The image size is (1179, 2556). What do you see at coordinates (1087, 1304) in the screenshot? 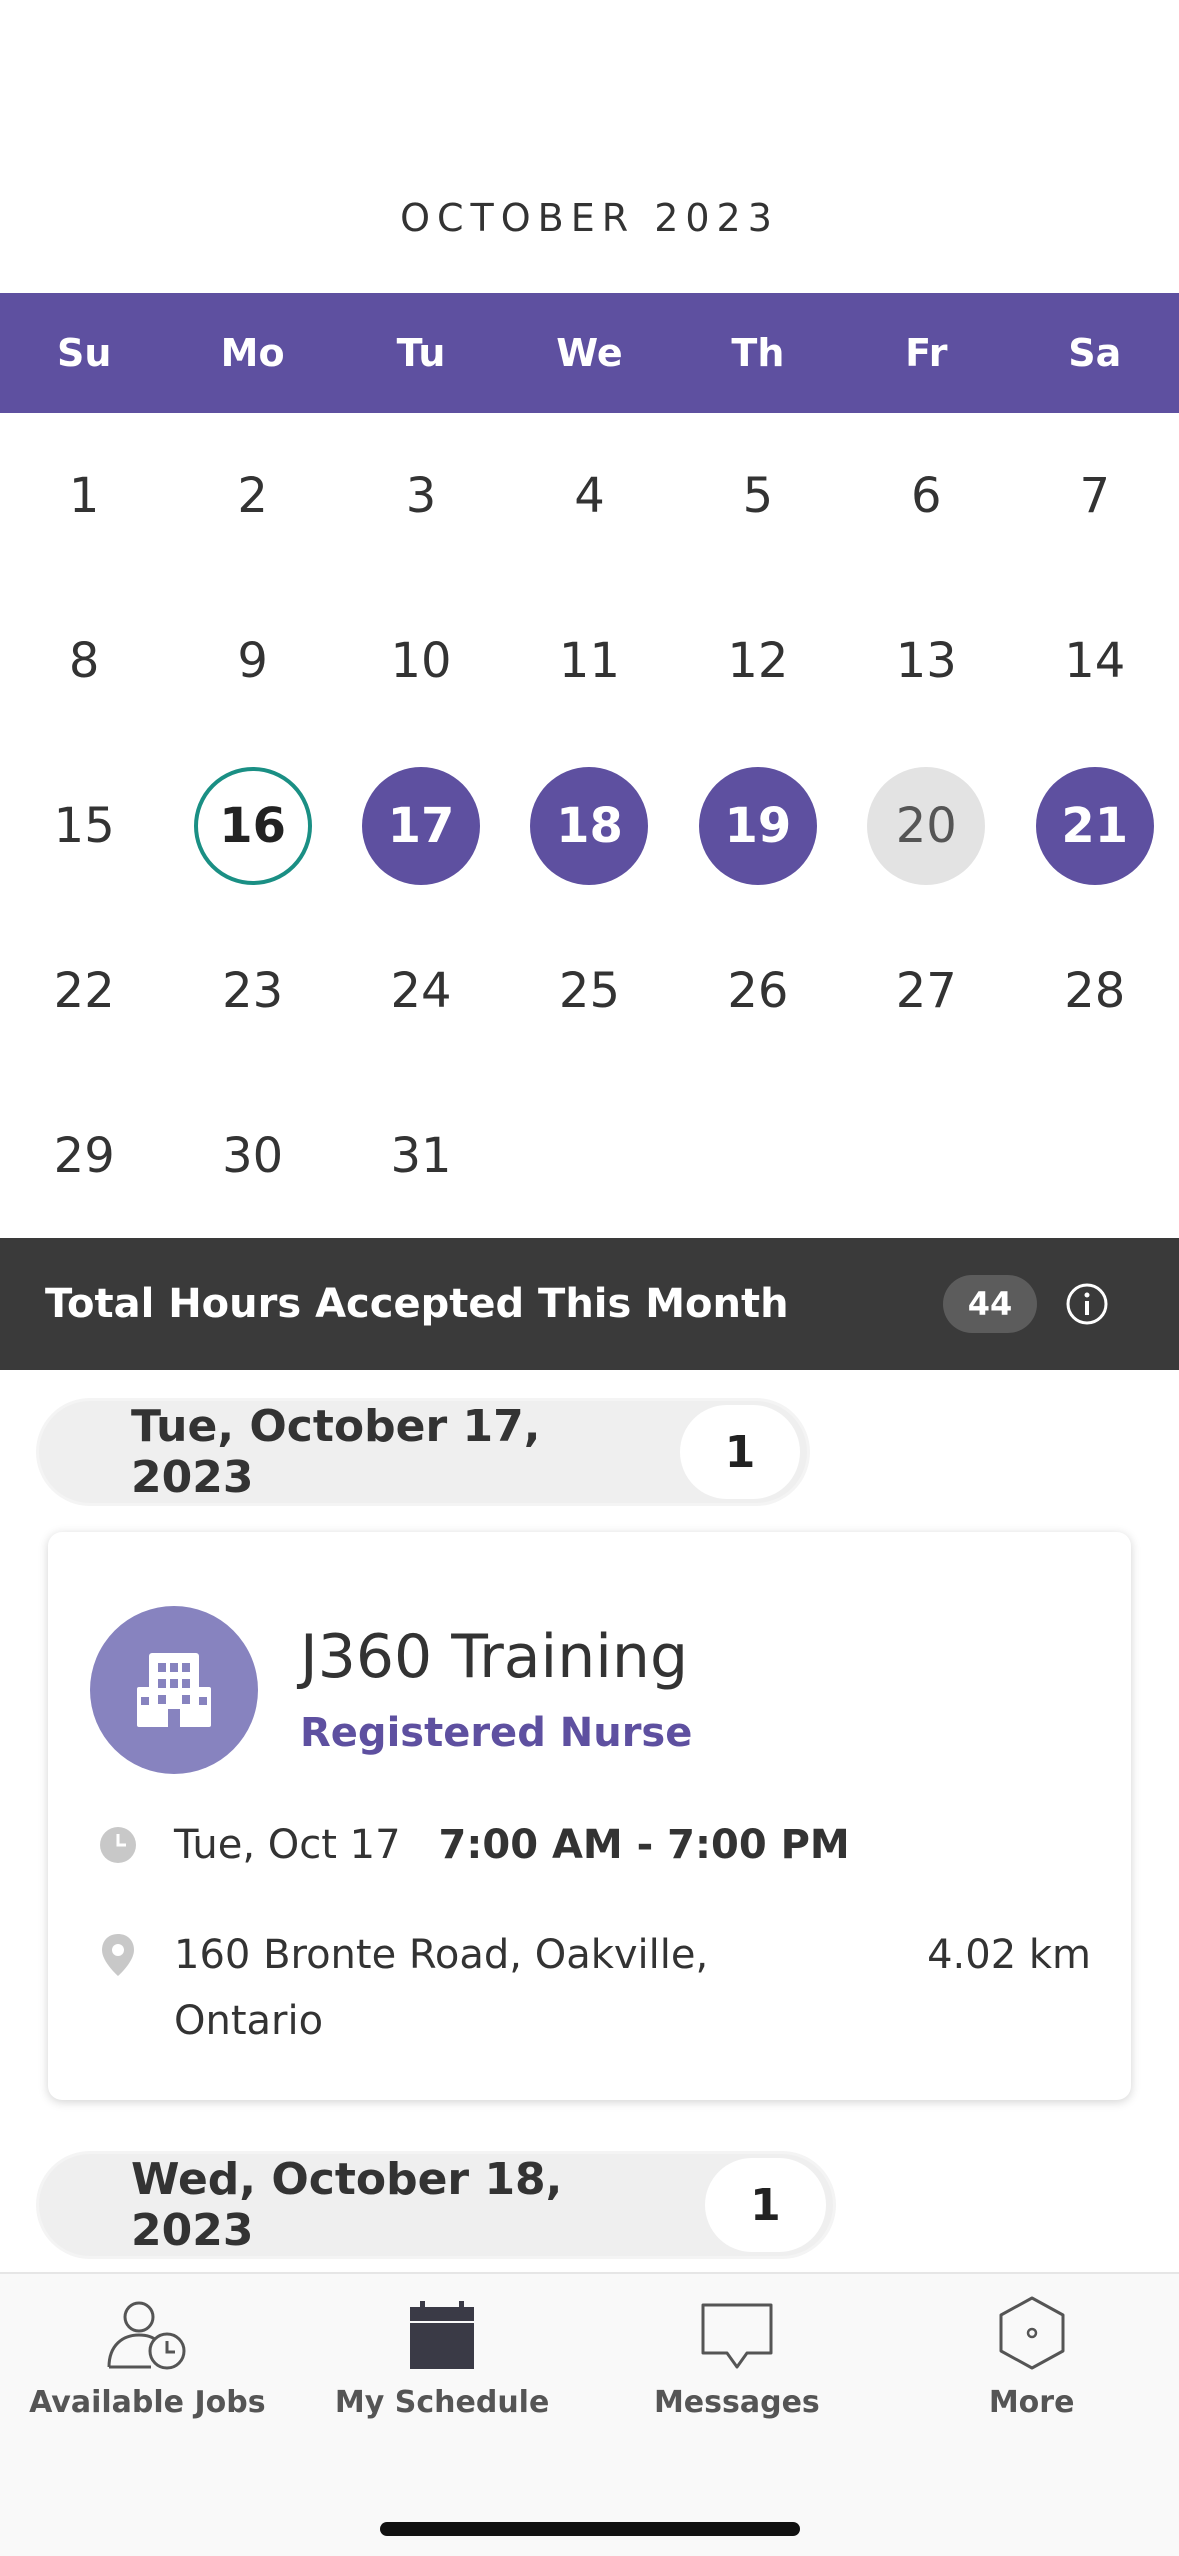
I see `info-icon` at bounding box center [1087, 1304].